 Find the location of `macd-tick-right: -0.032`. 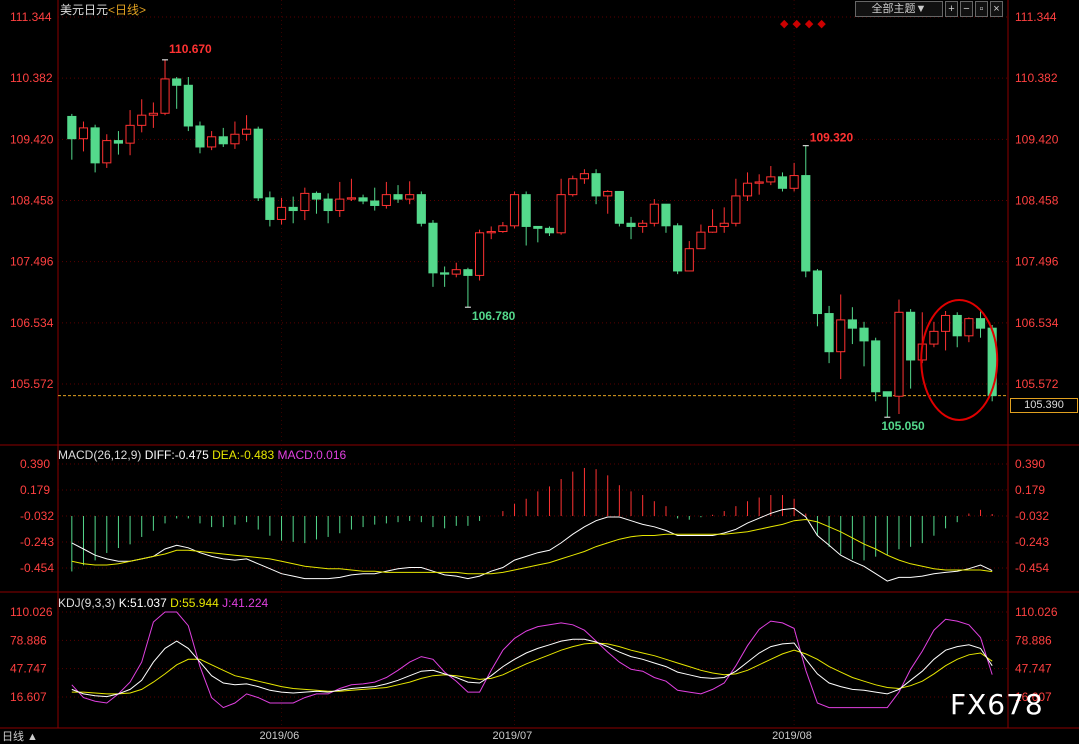

macd-tick-right: -0.032 is located at coordinates (1032, 516).